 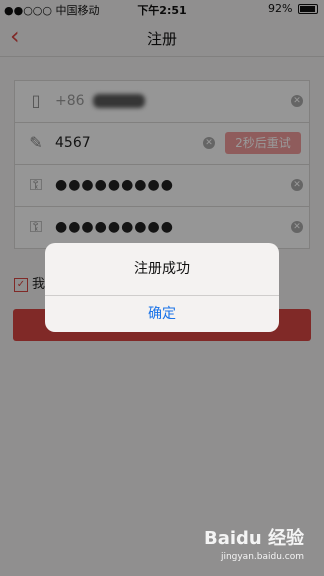 What do you see at coordinates (262, 557) in the screenshot?
I see `watermark-url: jingyan.baidu.com` at bounding box center [262, 557].